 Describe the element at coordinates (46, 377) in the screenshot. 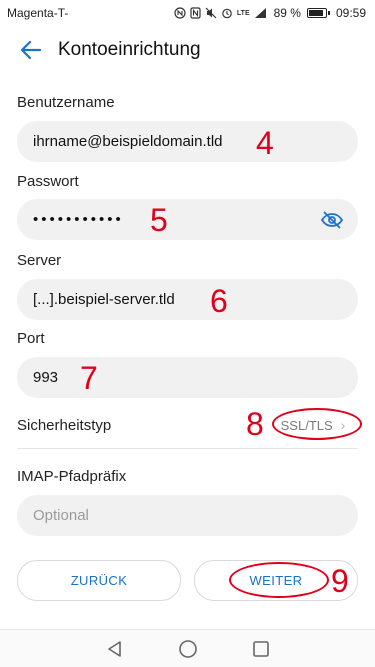

I see `port-value: 993` at that location.